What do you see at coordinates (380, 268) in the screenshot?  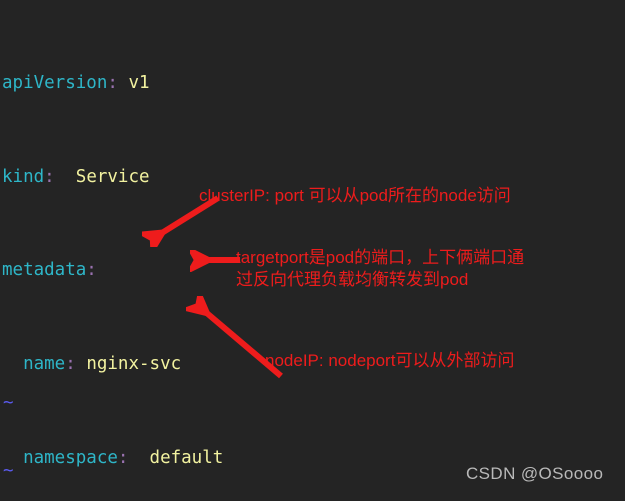 I see `annotation-targetport: targetport是pod的端口，上下俩端口通 过反向代理负载均衡转发到pod` at bounding box center [380, 268].